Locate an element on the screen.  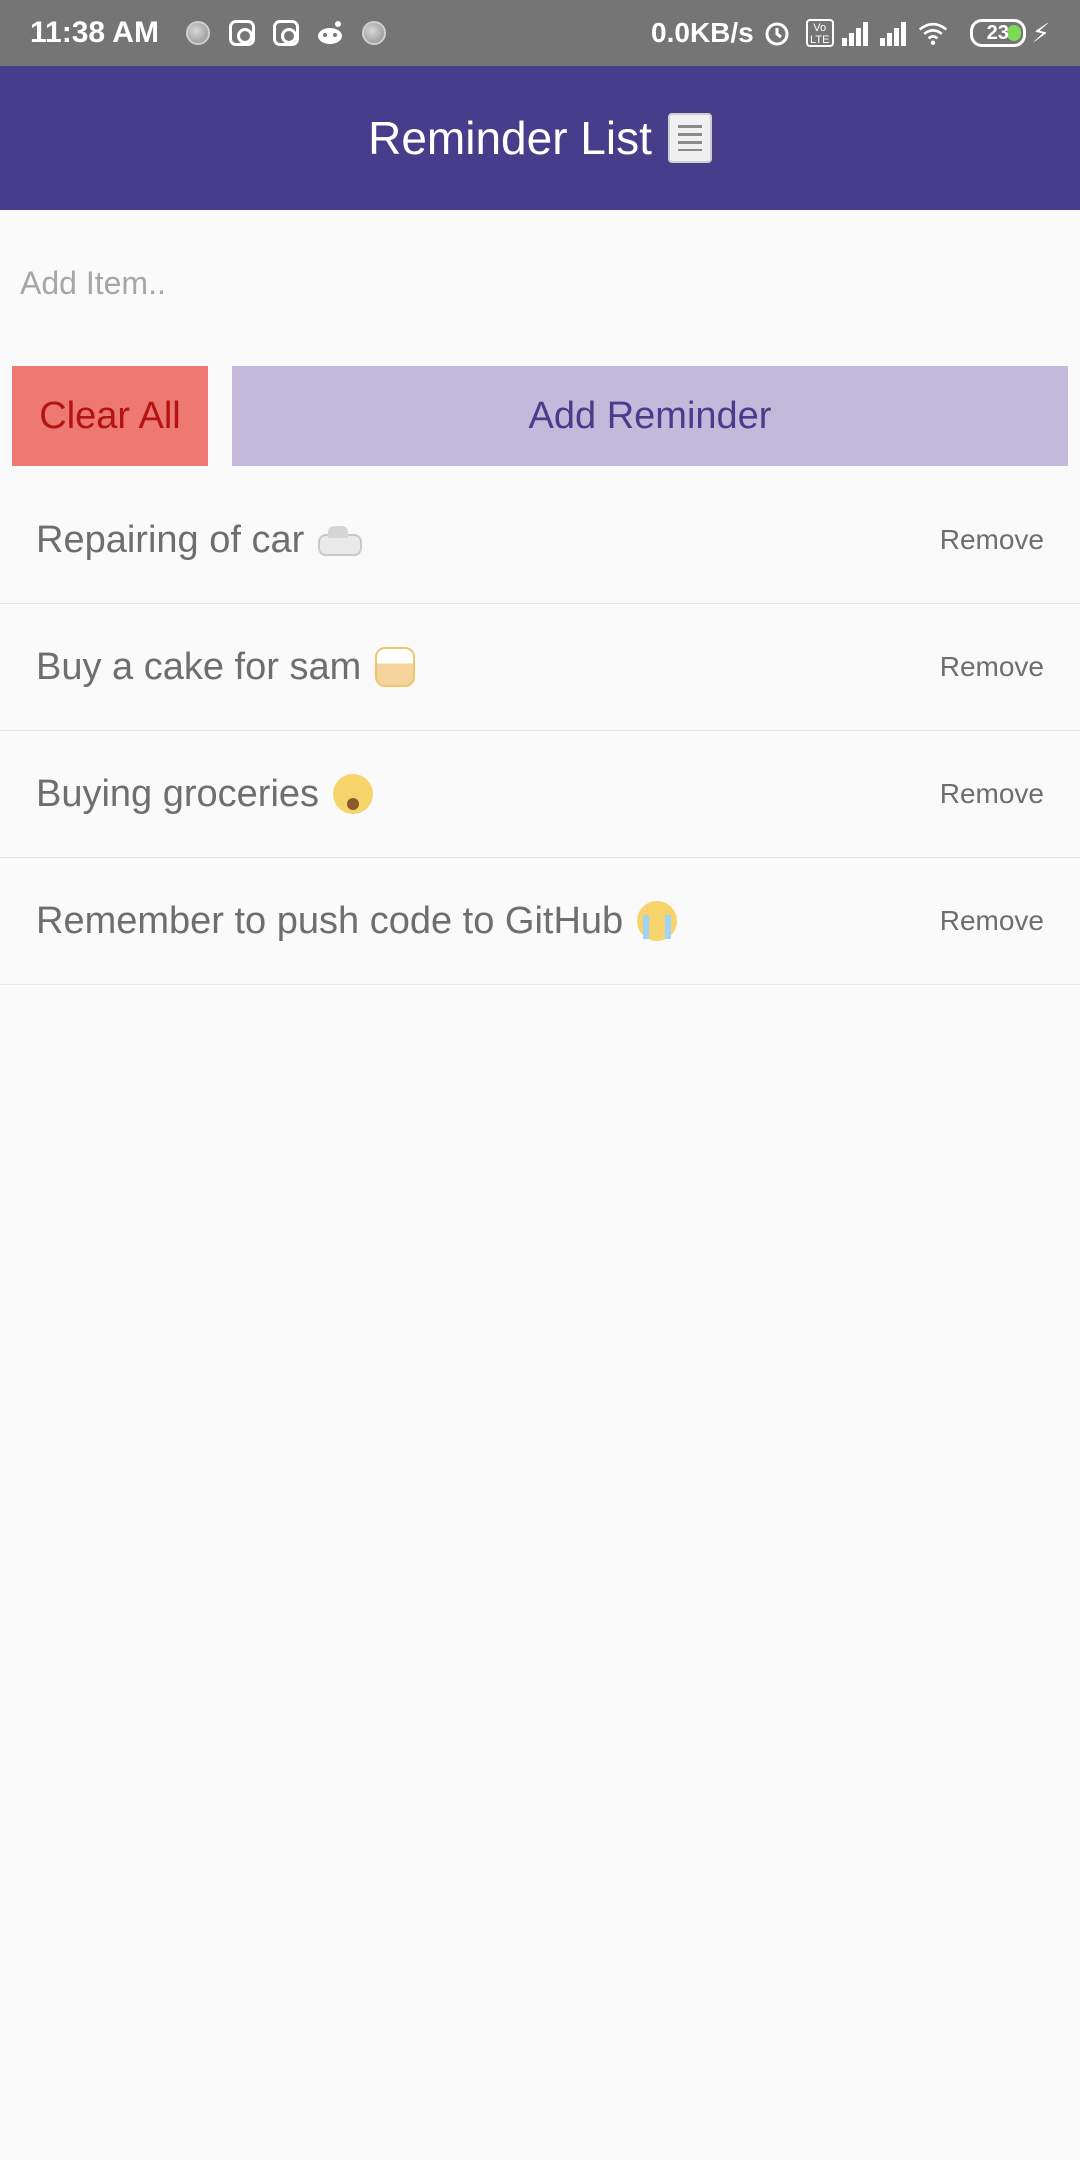
reminder-text: Buy a cake for sam is located at coordinates (199, 666).